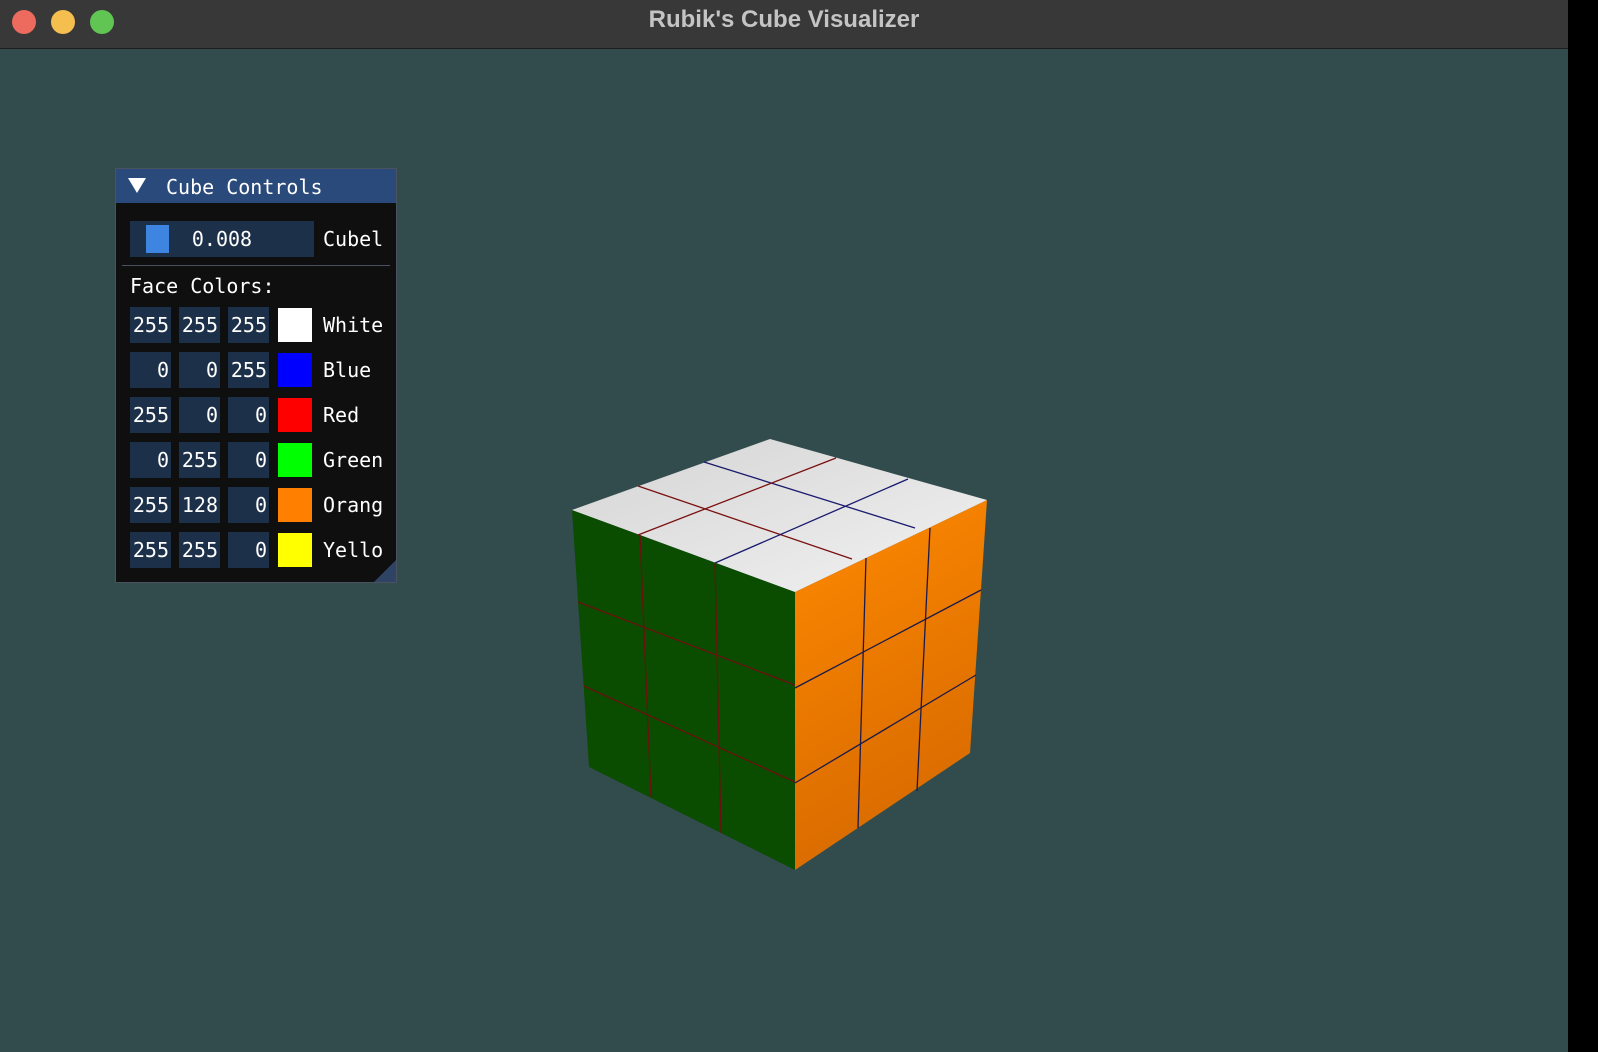 The image size is (1598, 1052). What do you see at coordinates (341, 415) in the screenshot?
I see `color-name: Red` at bounding box center [341, 415].